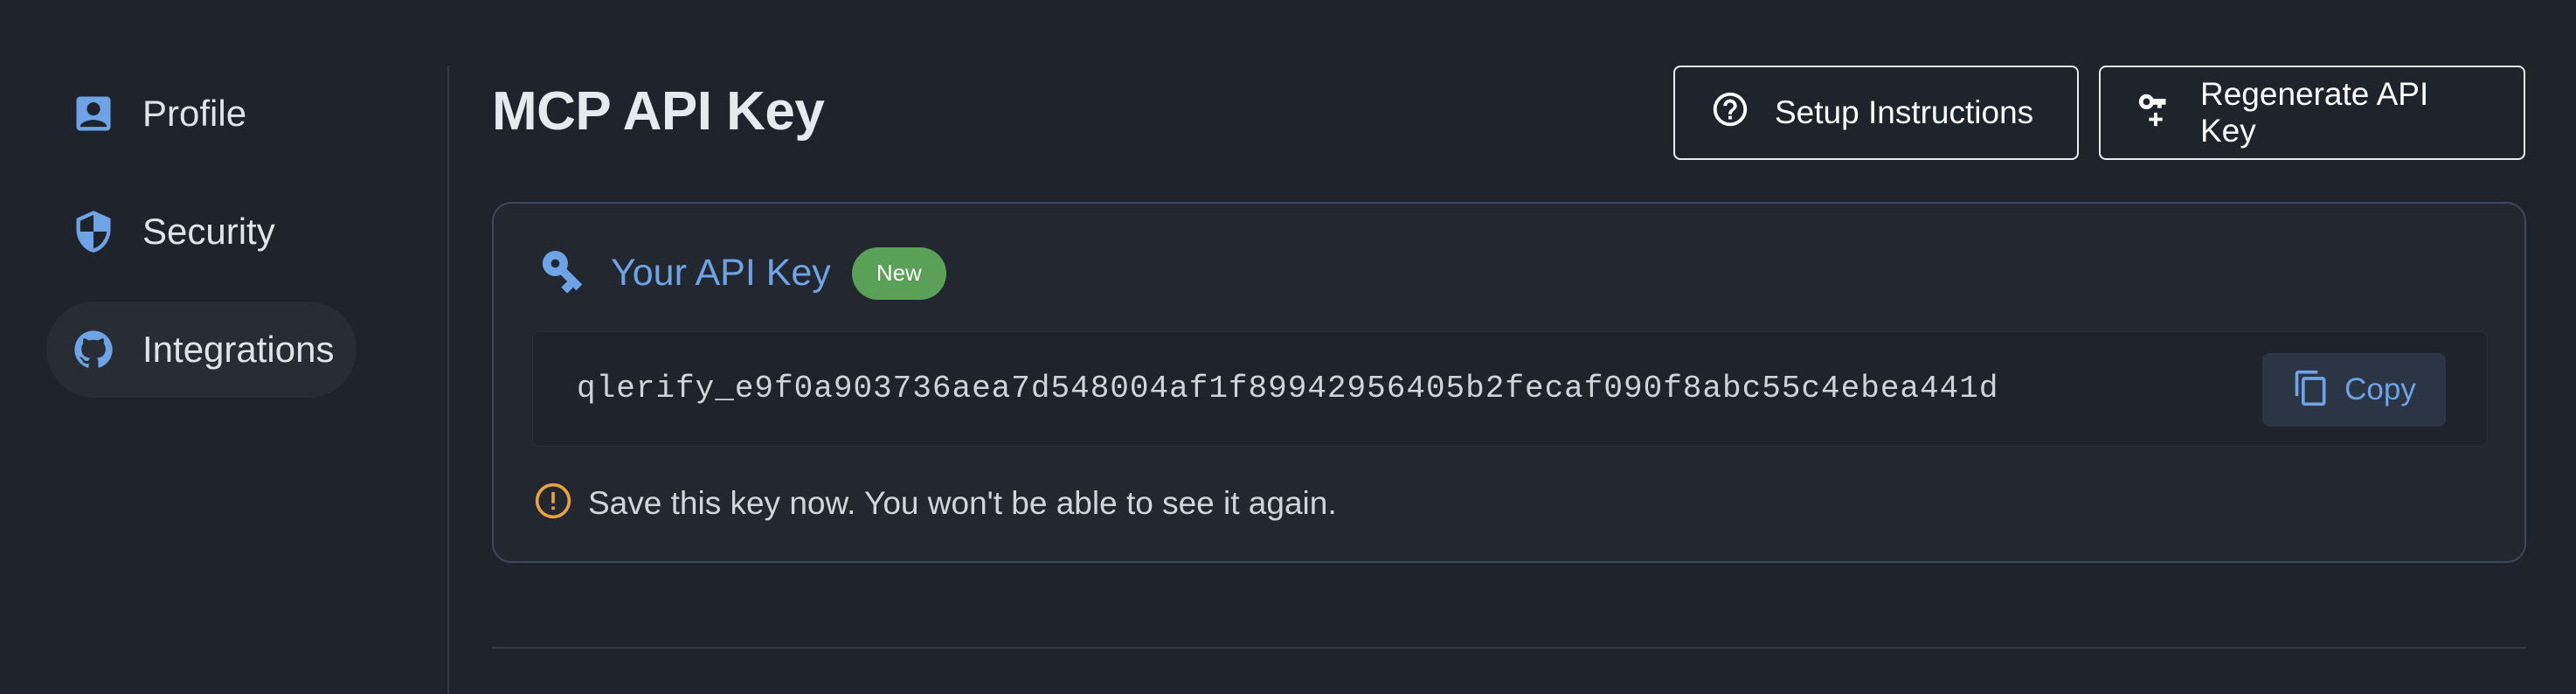 This screenshot has width=2576, height=694. I want to click on sidebar-item-integrations: Integrations, so click(201, 350).